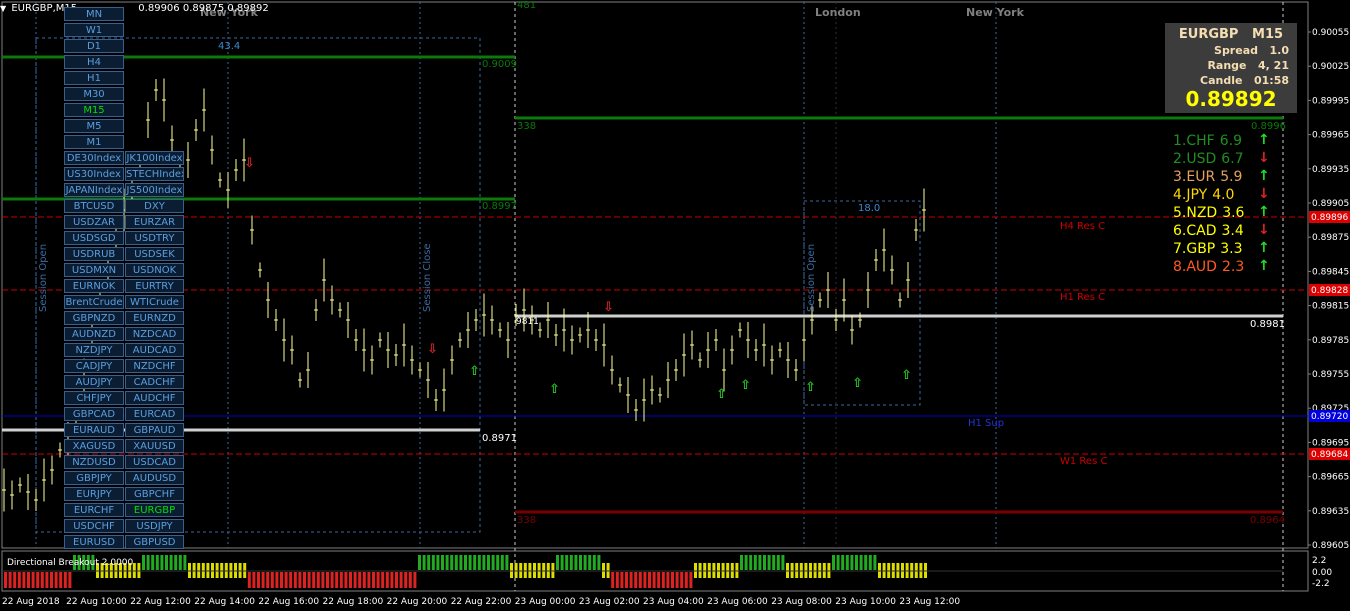  What do you see at coordinates (94, 510) in the screenshot?
I see `symbol-button-eurchf: EURCHF` at bounding box center [94, 510].